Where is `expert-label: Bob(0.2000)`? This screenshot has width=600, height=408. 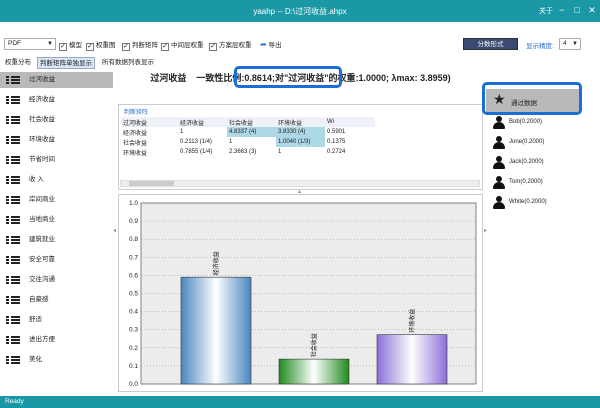
expert-label: Bob(0.2000) is located at coordinates (526, 122).